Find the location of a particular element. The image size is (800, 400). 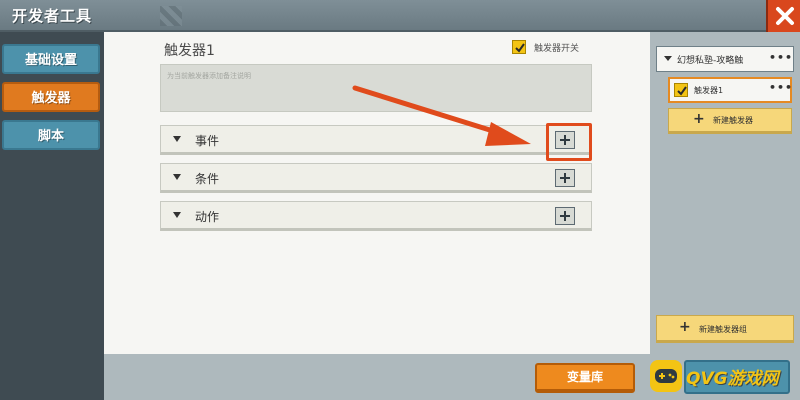

section-events-label: 事件 is located at coordinates (207, 141).